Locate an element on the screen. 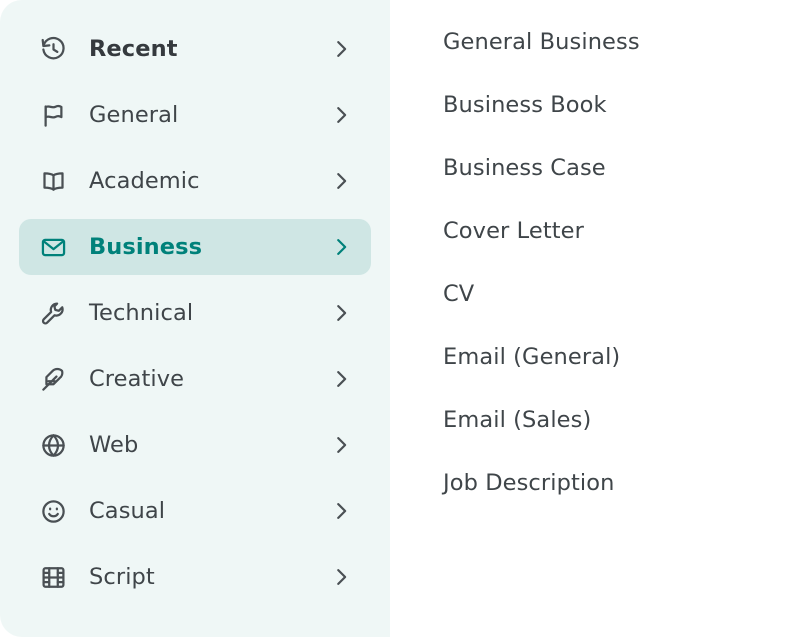 The image size is (810, 637). sidebar-item-web: Web is located at coordinates (195, 445).